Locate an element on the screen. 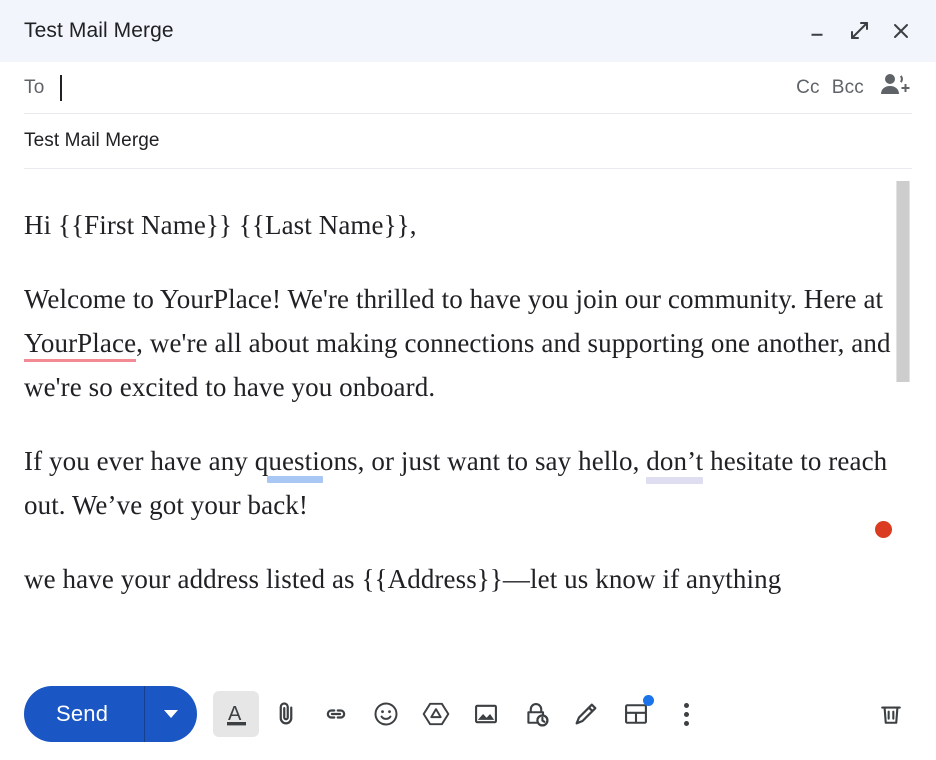  discard-draft-icon is located at coordinates (891, 715).